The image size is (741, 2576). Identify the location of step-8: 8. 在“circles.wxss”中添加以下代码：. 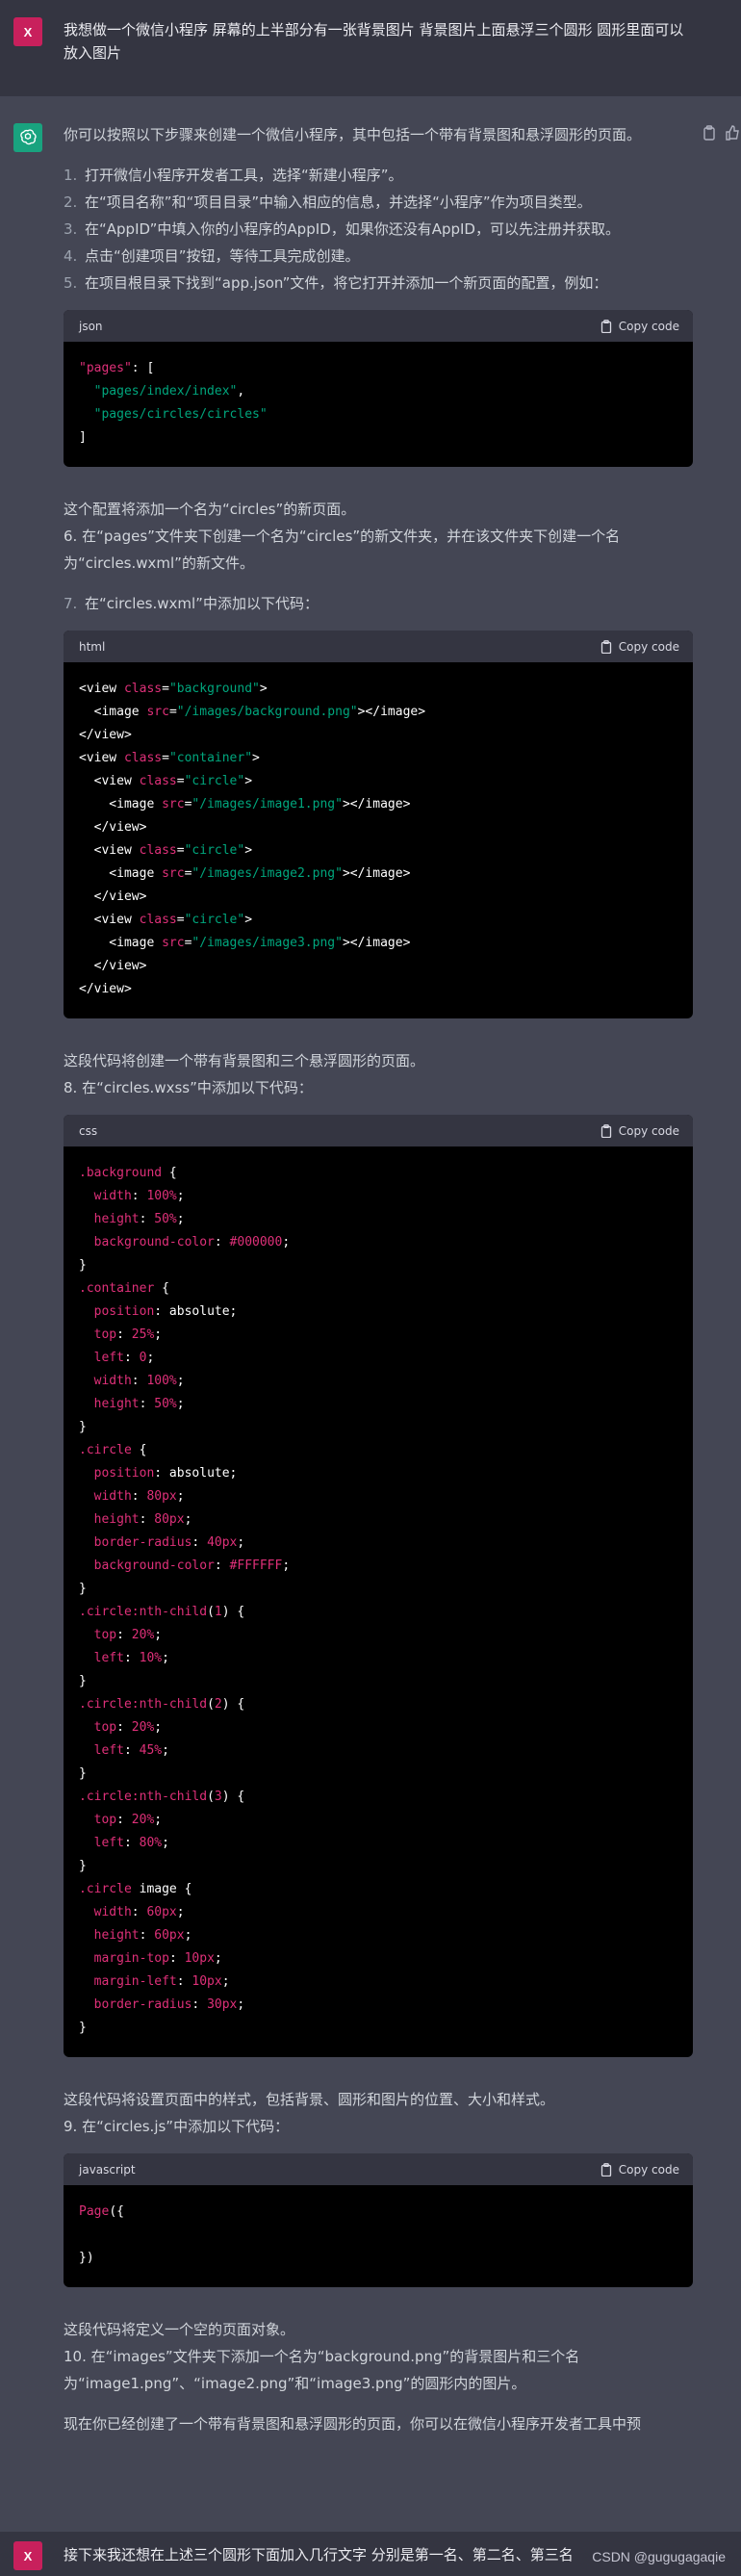
(188, 1087).